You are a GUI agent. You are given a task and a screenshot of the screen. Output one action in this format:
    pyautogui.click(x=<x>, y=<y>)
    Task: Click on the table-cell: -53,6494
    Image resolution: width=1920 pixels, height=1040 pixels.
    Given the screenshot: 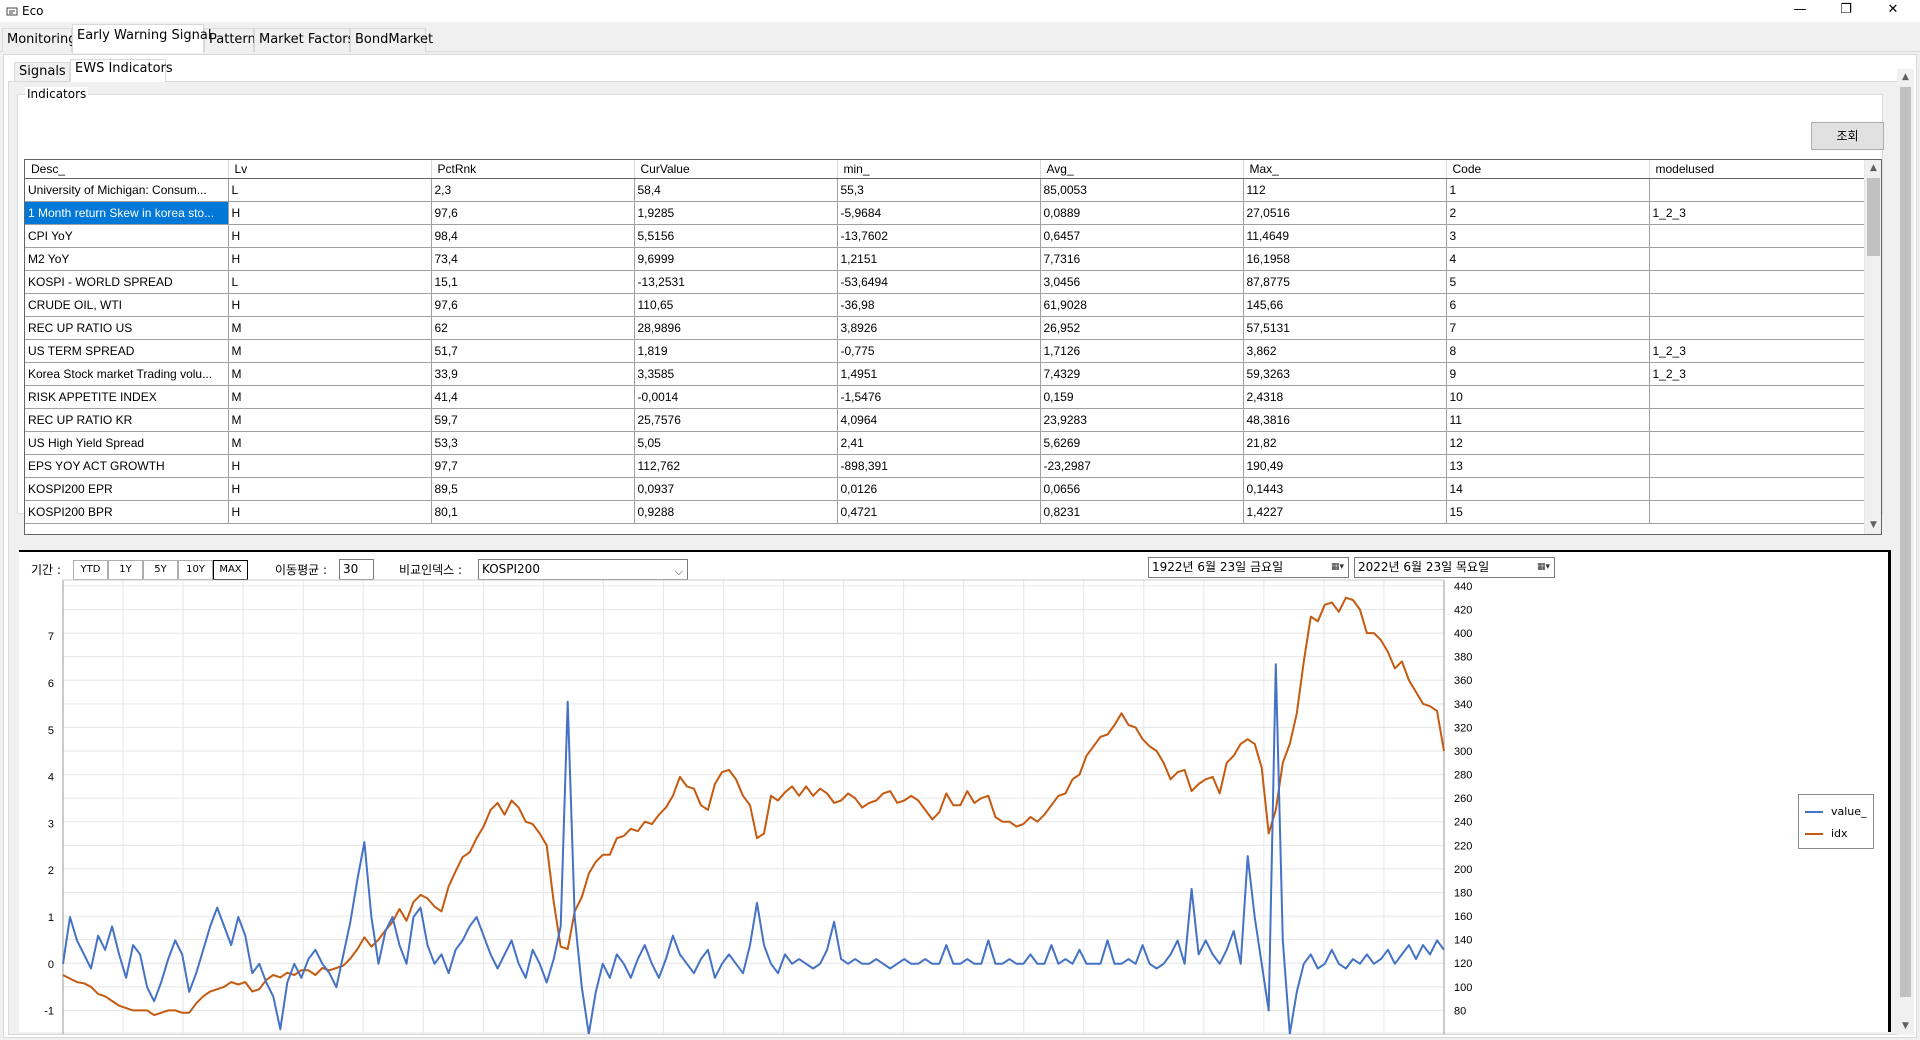 What is the action you would take?
    pyautogui.click(x=939, y=282)
    